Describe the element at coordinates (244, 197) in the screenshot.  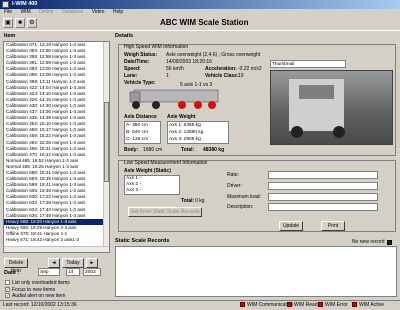
I see `max-load-label: Maximum load:` at that location.